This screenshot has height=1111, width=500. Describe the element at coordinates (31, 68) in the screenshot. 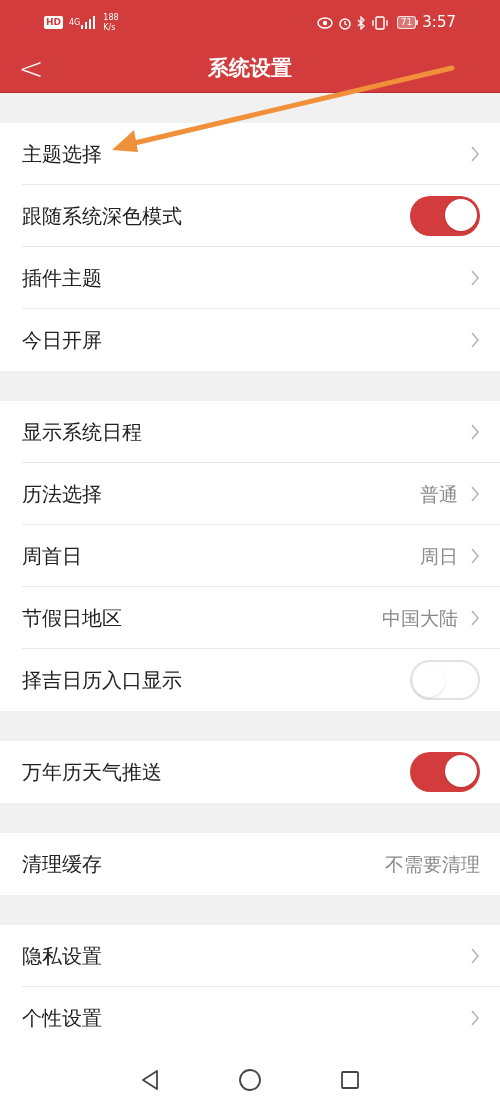

I see `back-button: <` at that location.